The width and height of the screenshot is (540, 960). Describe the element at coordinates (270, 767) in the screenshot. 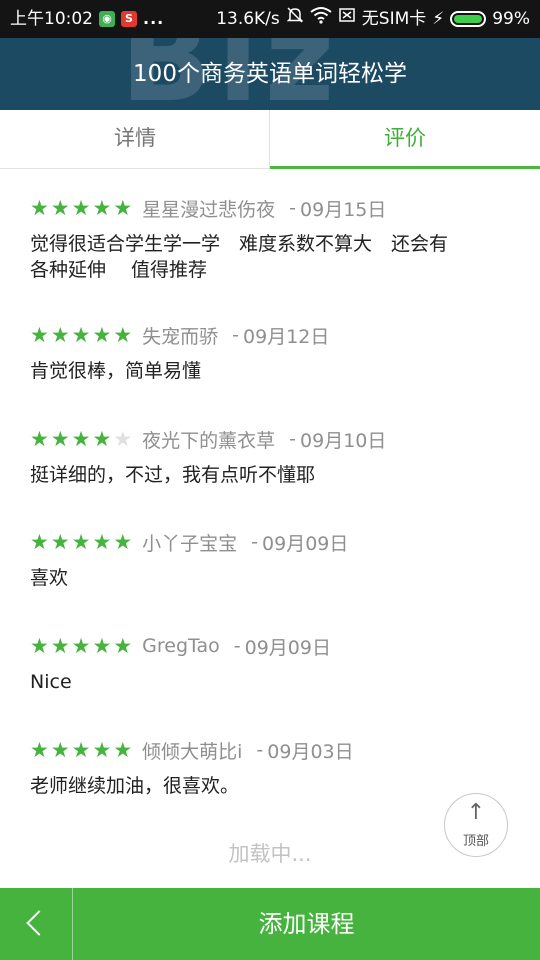

I see `review-item: ★ ★ ★ ★ ★ 倾倾大萌比i - 09月03日 老师继续加油，很喜欢。` at that location.